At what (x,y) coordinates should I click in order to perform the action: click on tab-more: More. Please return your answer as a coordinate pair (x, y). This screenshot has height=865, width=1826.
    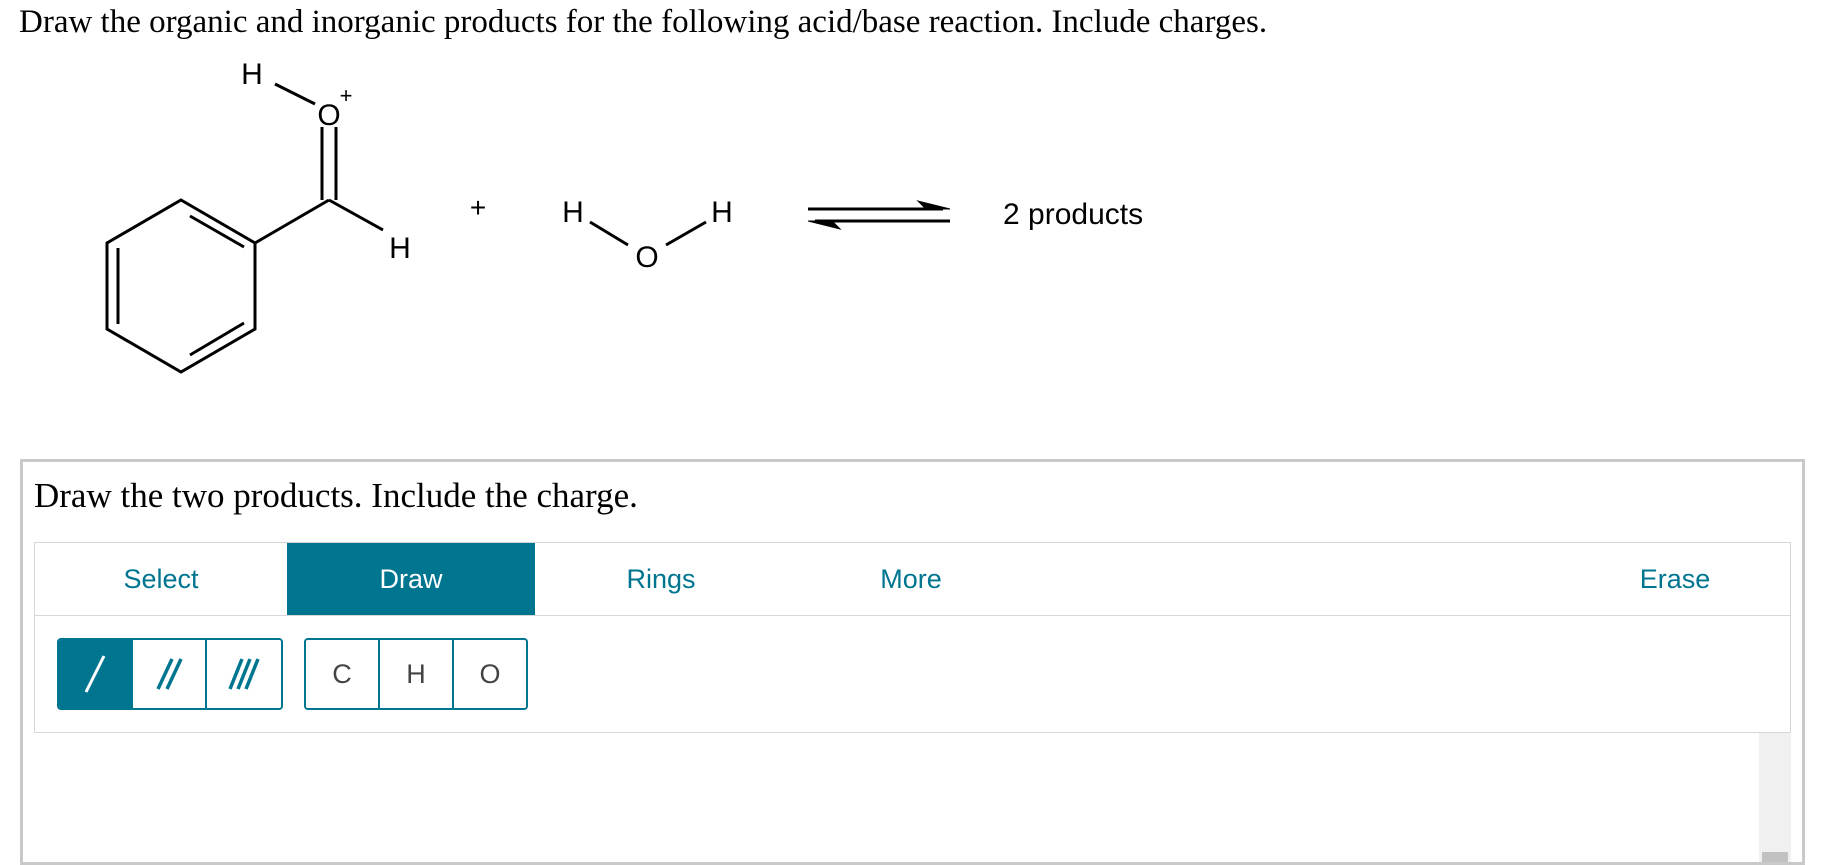
    Looking at the image, I should click on (911, 579).